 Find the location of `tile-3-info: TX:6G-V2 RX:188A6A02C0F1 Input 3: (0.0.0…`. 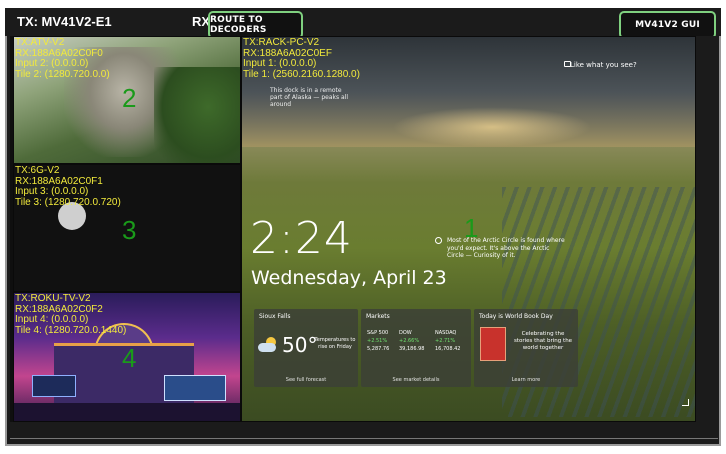

tile-3-info: TX:6G-V2 RX:188A6A02C0F1 Input 3: (0.0.0… is located at coordinates (68, 186).